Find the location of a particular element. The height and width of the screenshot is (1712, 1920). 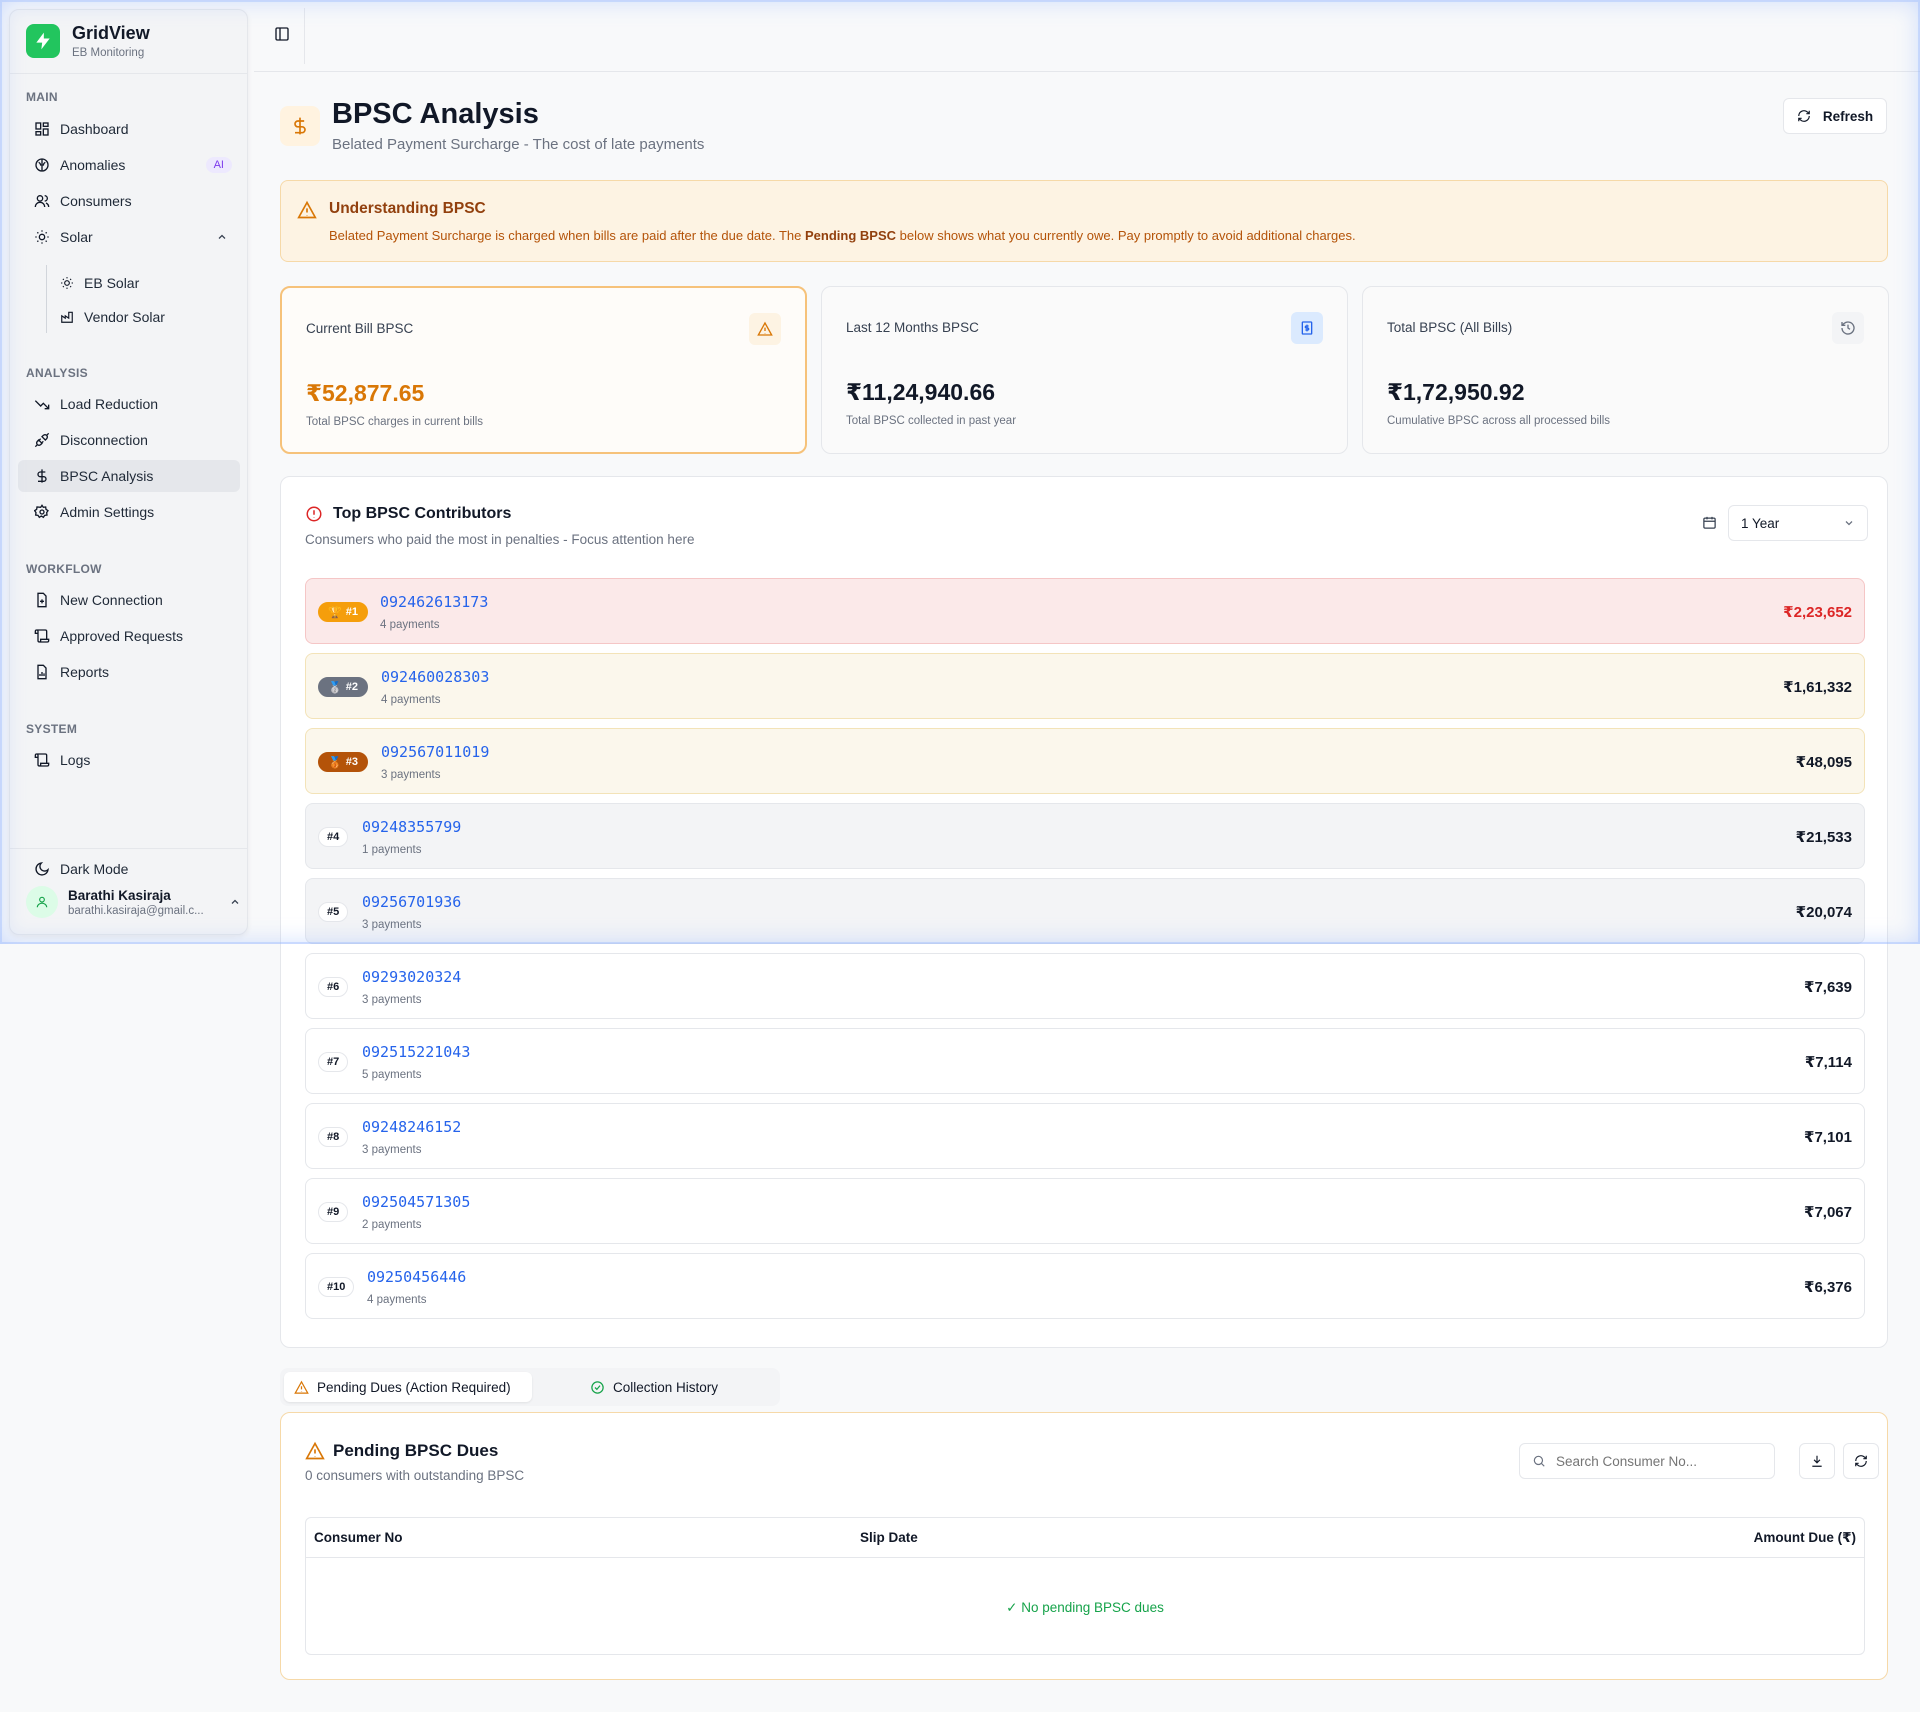

sidebar-item-vendor-solar: Vendor Solar is located at coordinates (143, 317).